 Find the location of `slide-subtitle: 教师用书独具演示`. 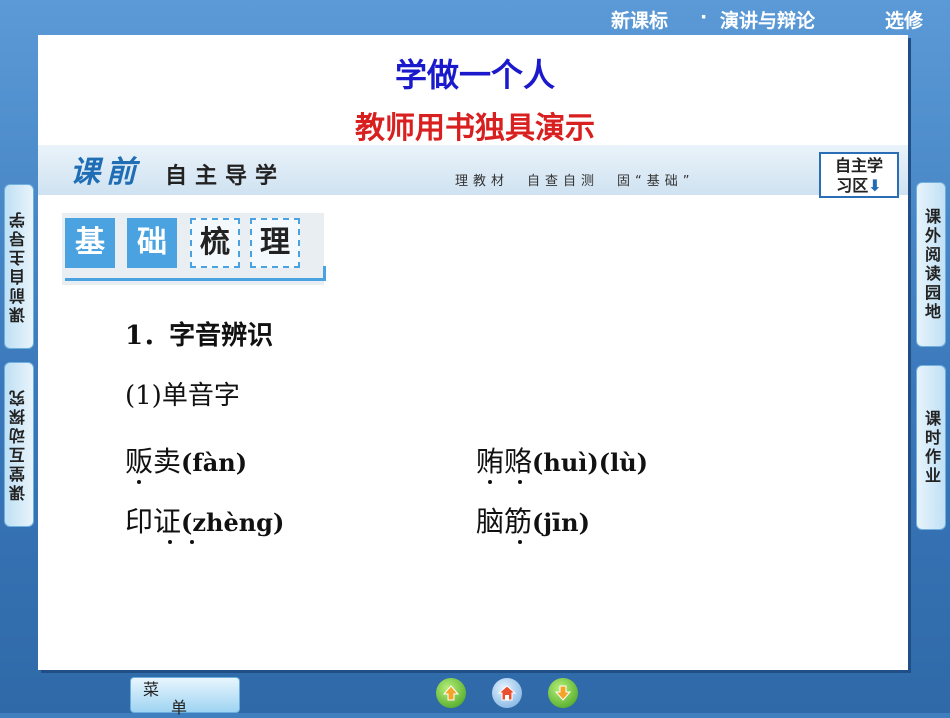

slide-subtitle: 教师用书独具演示 is located at coordinates (475, 128).